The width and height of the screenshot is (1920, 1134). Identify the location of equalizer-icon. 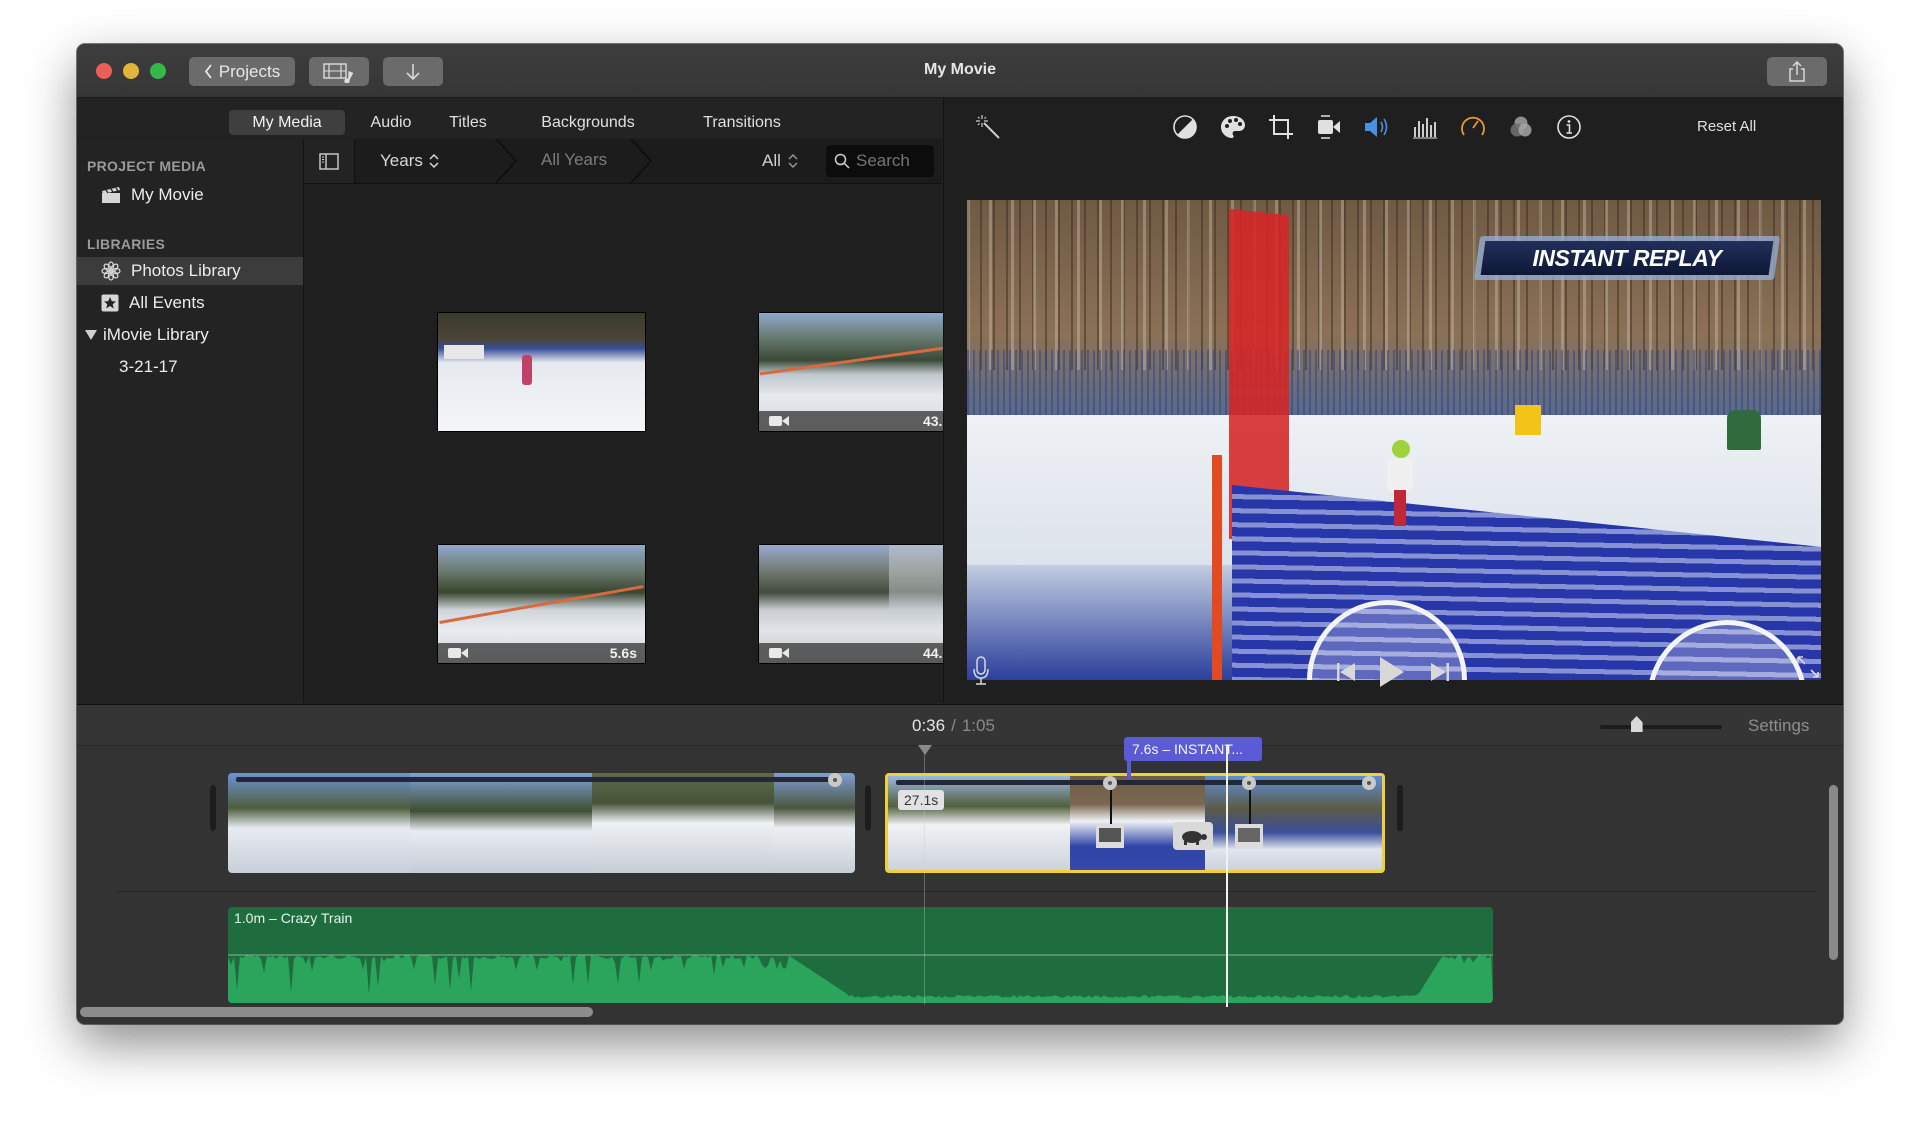
(1425, 127).